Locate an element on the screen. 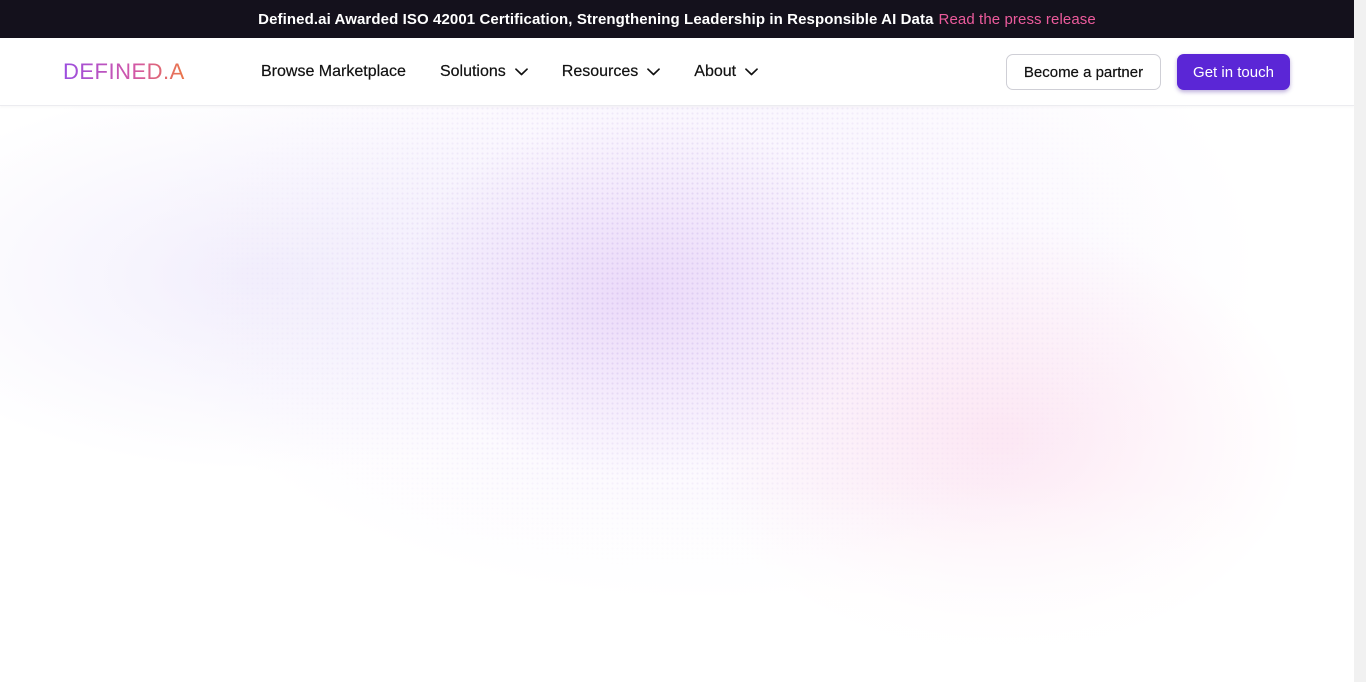 This screenshot has width=1366, height=682. nav-label: About is located at coordinates (715, 71).